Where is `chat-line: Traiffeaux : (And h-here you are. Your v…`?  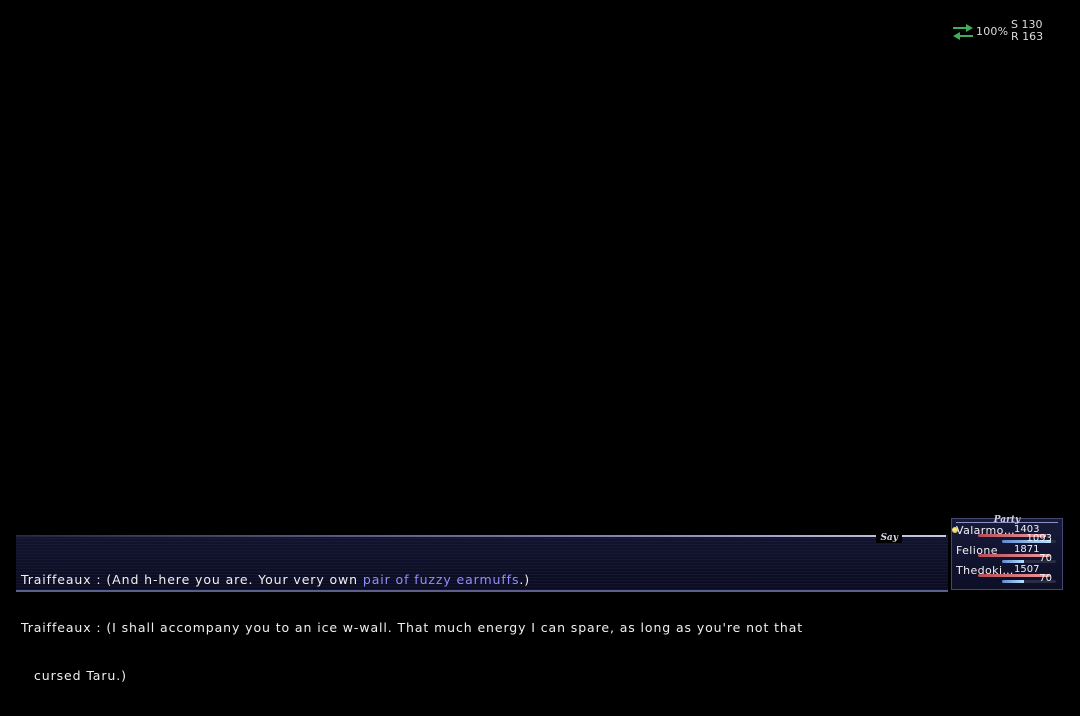 chat-line: Traiffeaux : (And h-here you are. Your v… is located at coordinates (276, 579).